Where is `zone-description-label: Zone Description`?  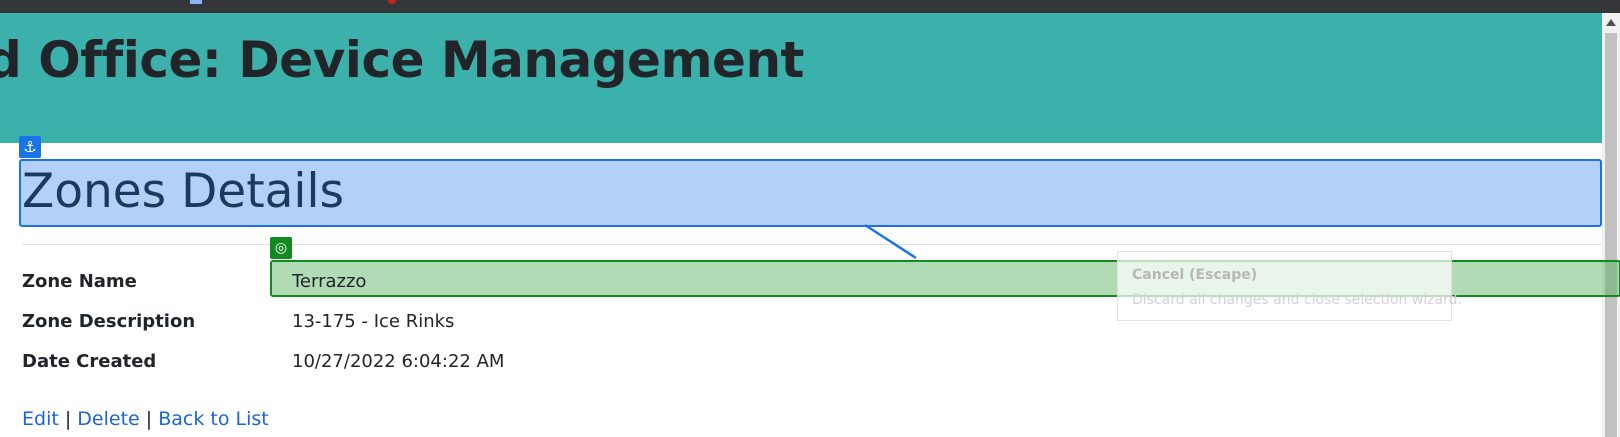
zone-description-label: Zone Description is located at coordinates (109, 321).